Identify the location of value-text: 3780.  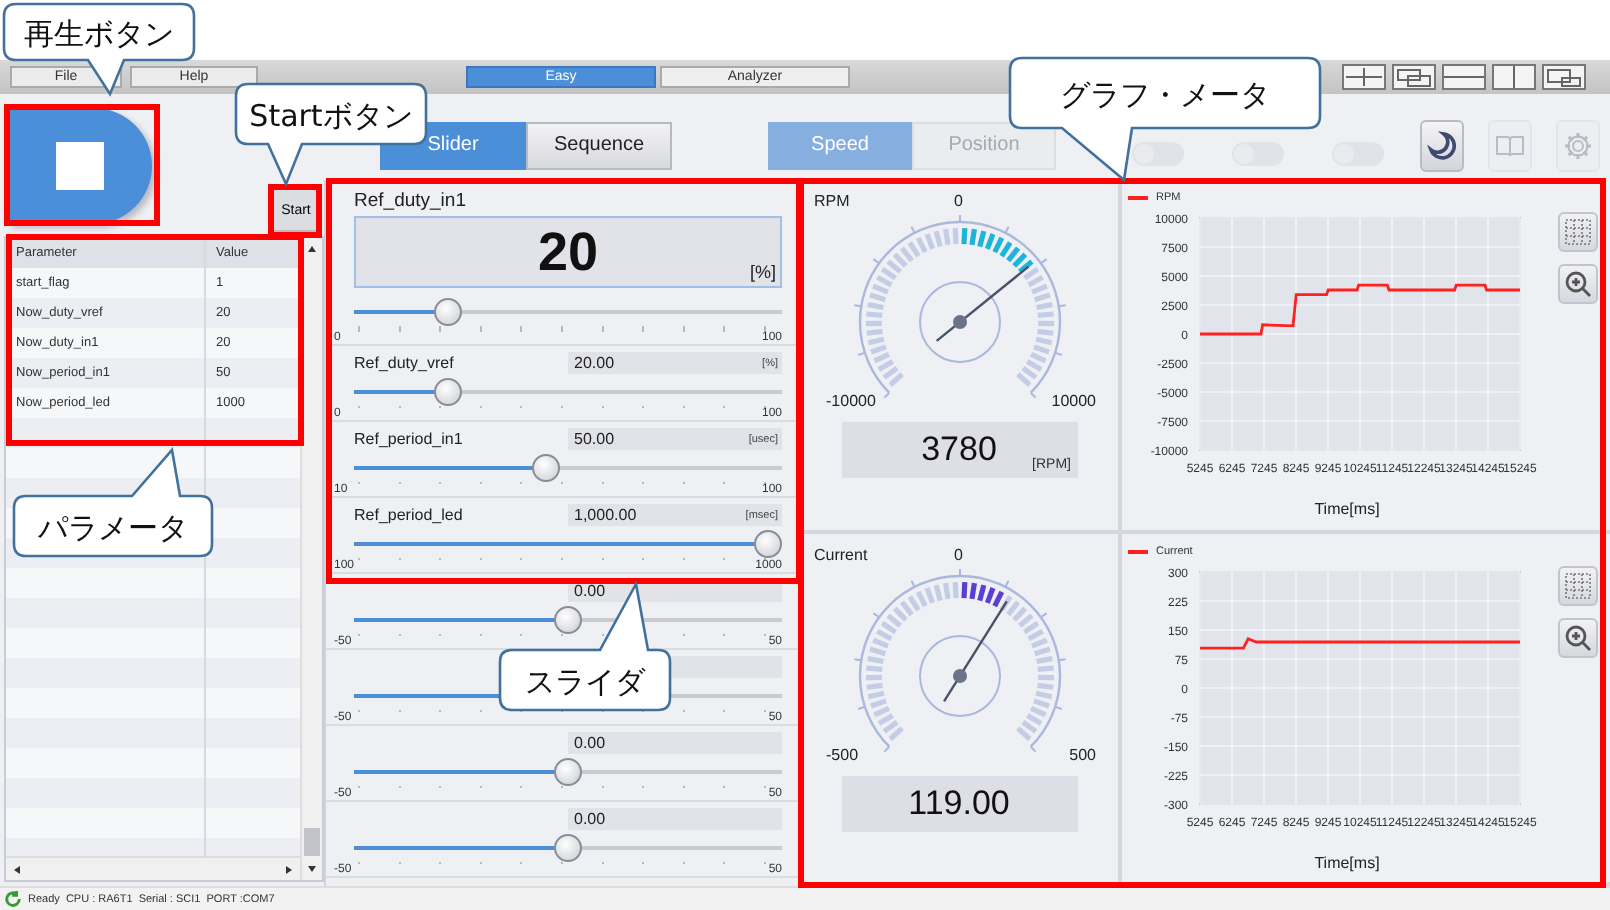
(959, 450).